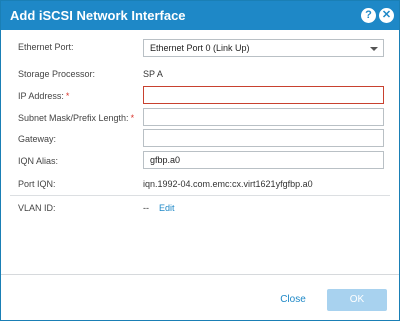 This screenshot has width=400, height=321. Describe the element at coordinates (263, 48) in the screenshot. I see `ethernet-port-select: Ethernet Port 0 (Link Up)` at that location.